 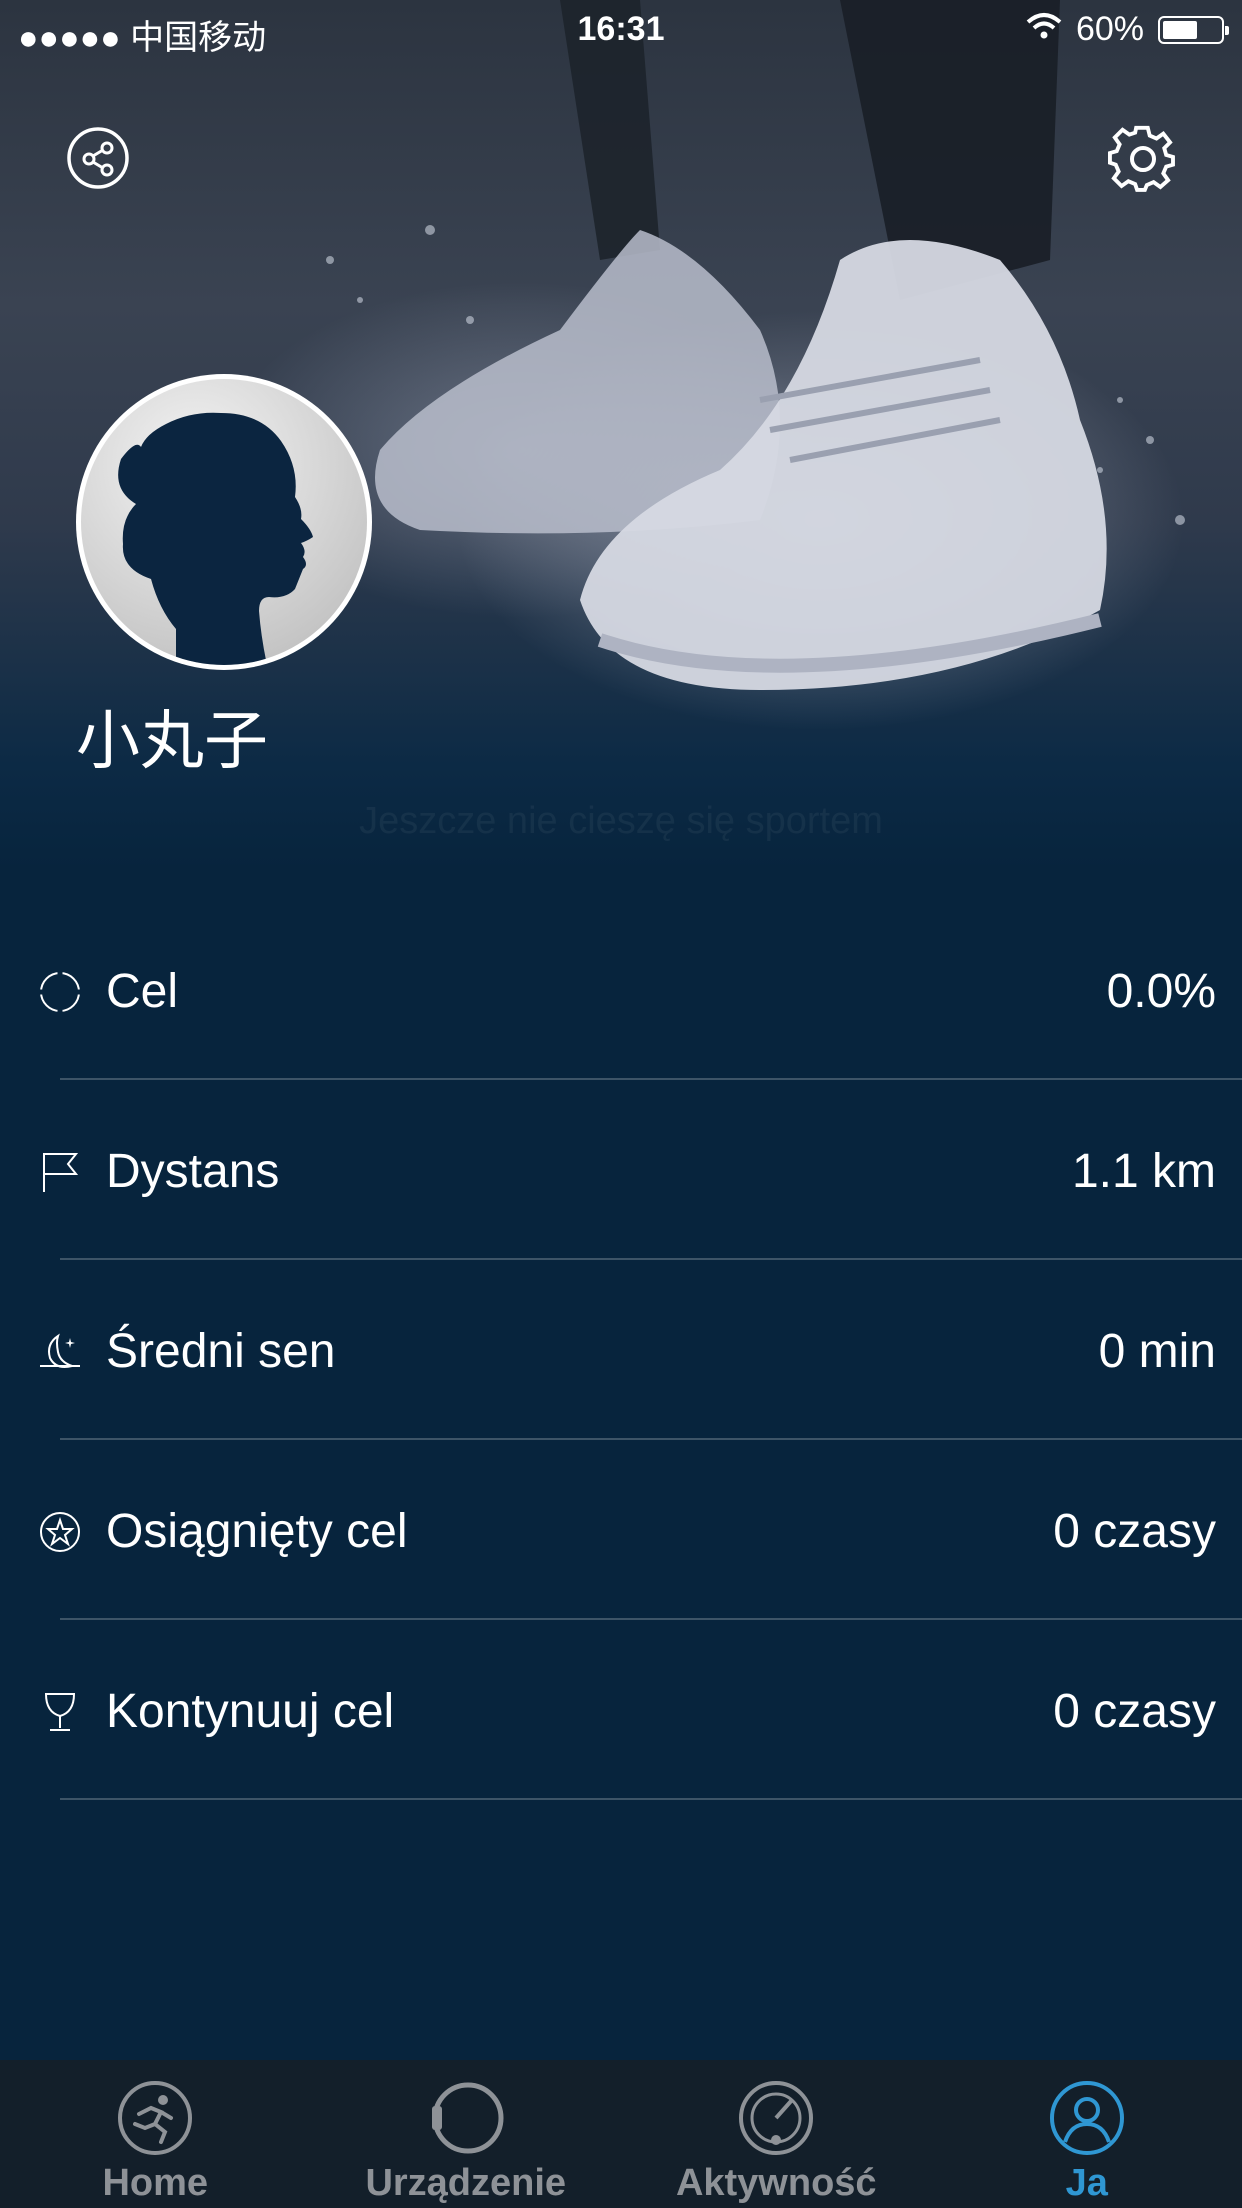 I want to click on stat-label: Średni sen, so click(x=221, y=1351).